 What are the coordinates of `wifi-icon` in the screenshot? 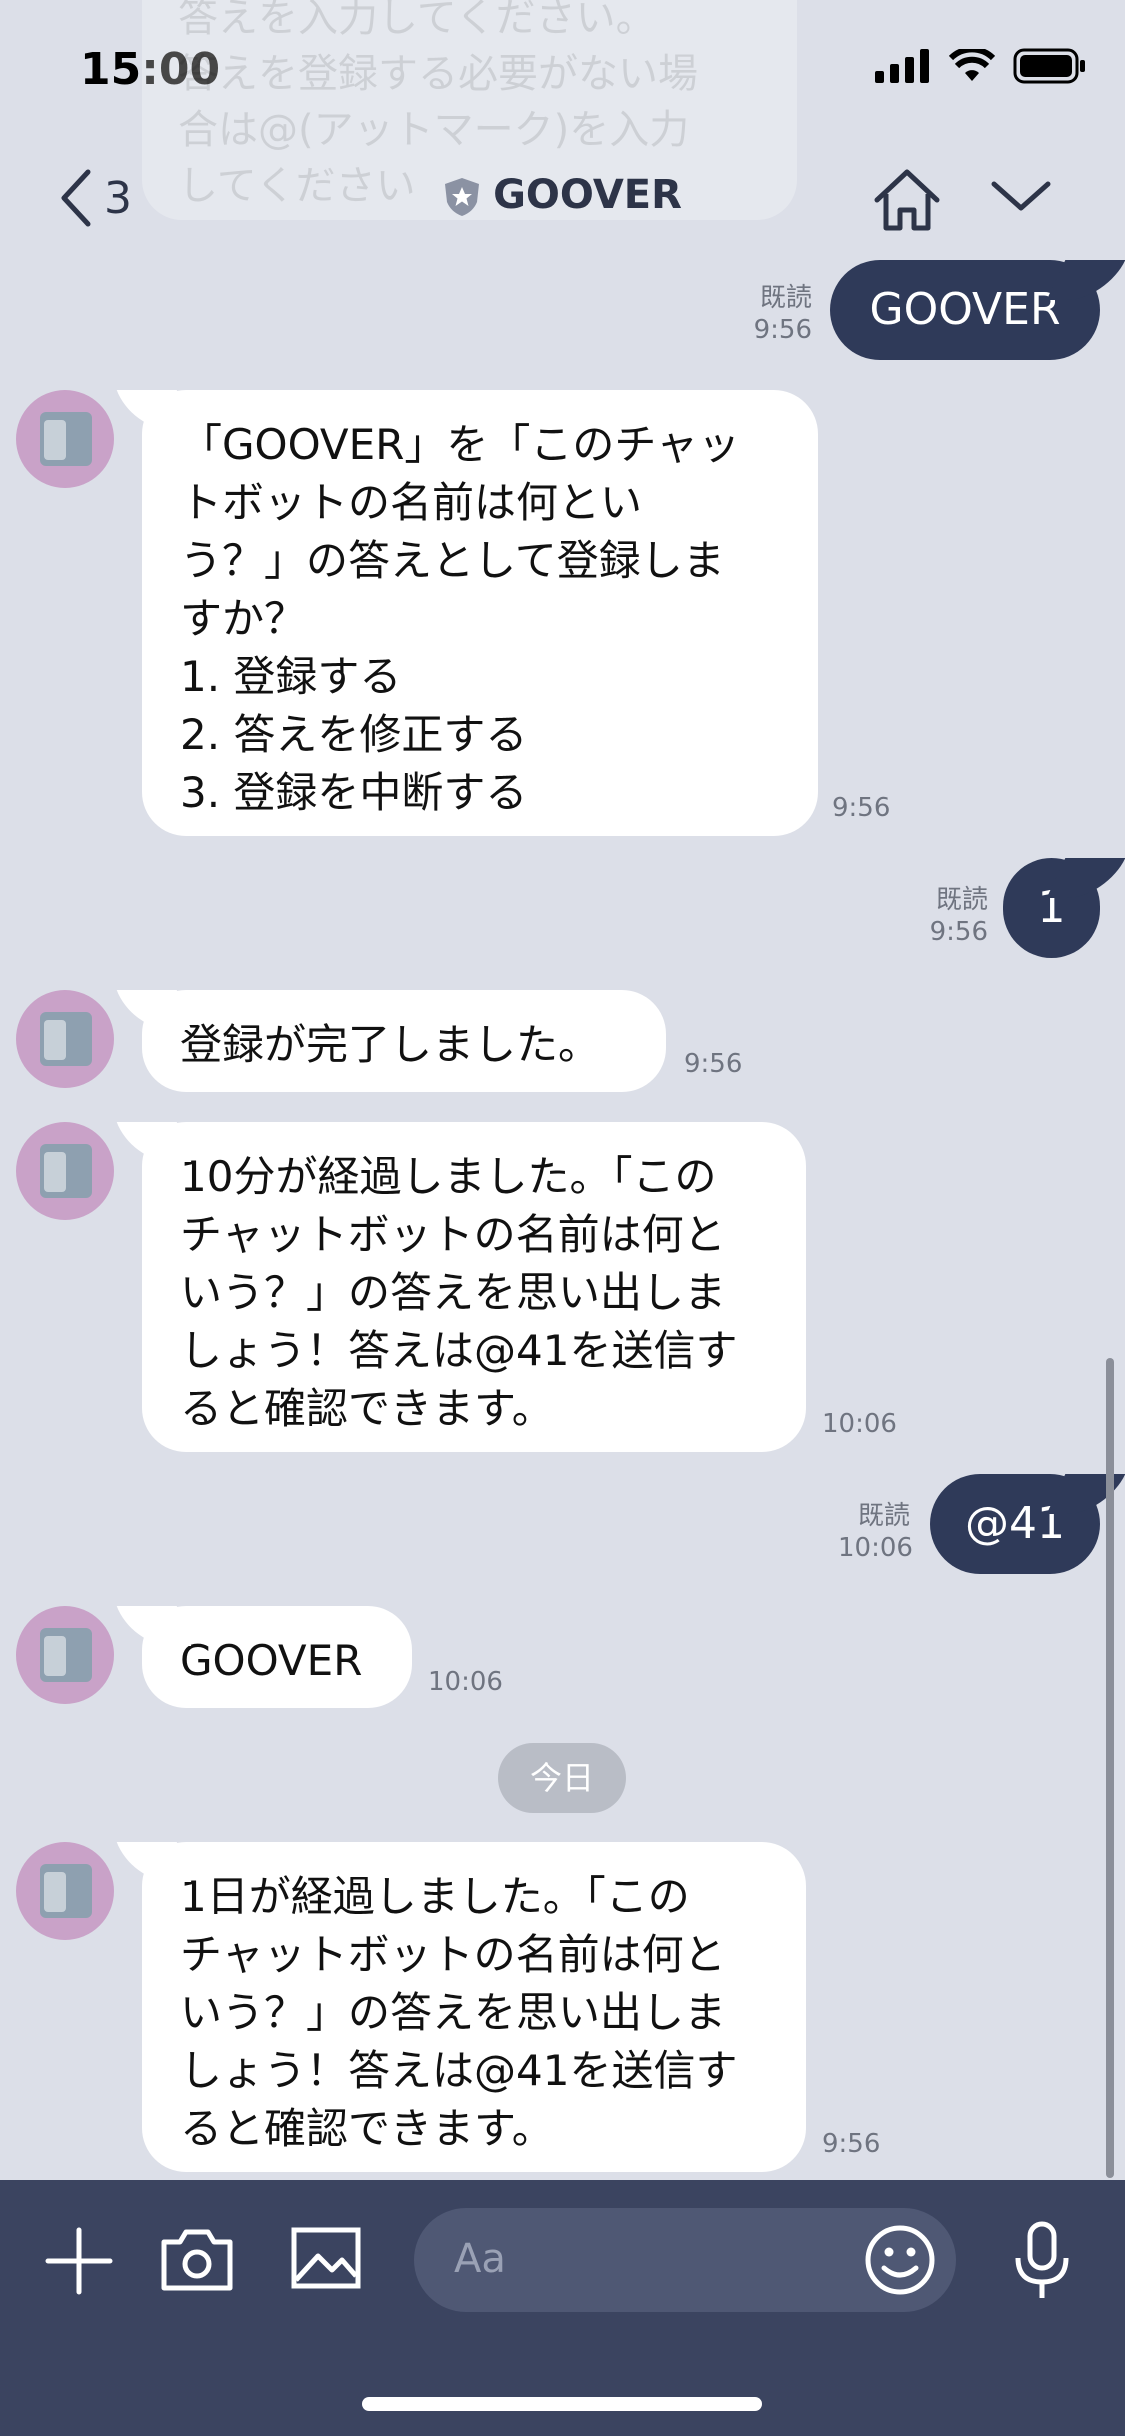 It's located at (972, 65).